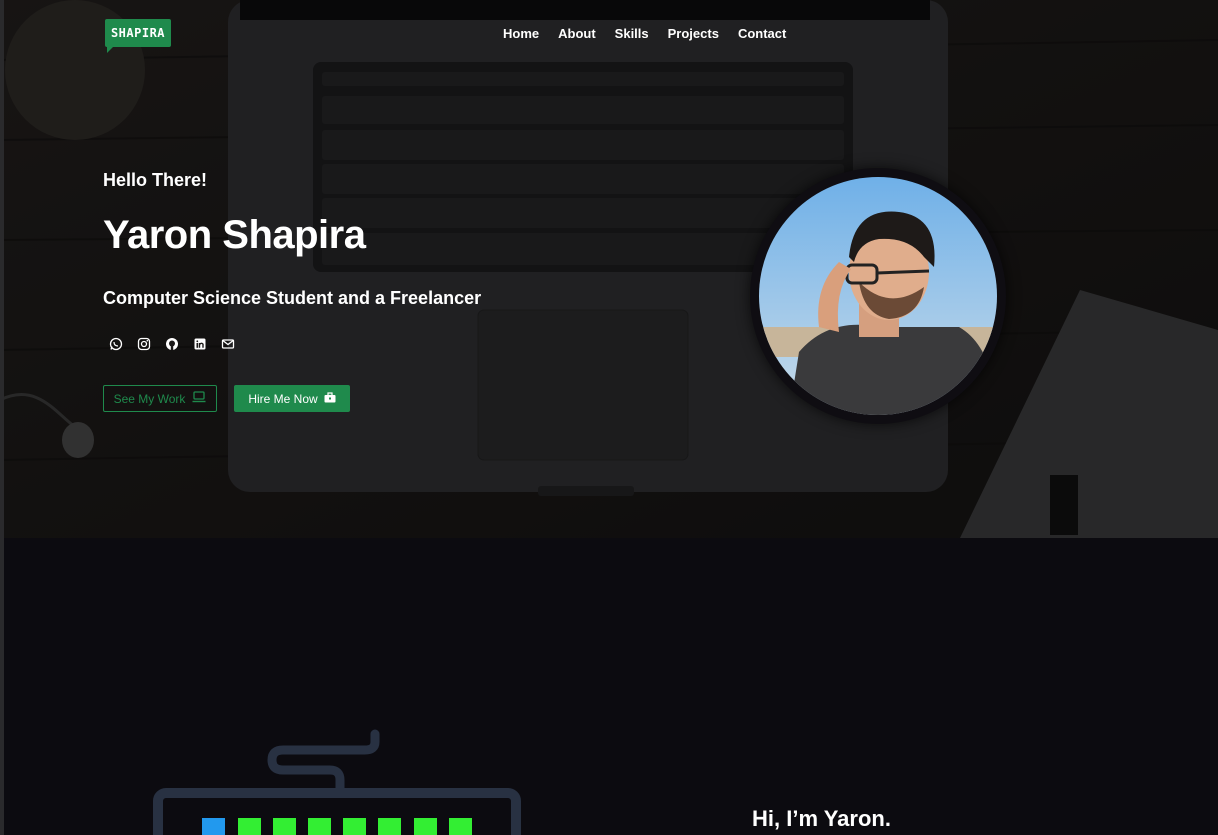 Image resolution: width=1218 pixels, height=835 pixels. Describe the element at coordinates (283, 398) in the screenshot. I see `hire-me-label: Hire Me Now` at that location.